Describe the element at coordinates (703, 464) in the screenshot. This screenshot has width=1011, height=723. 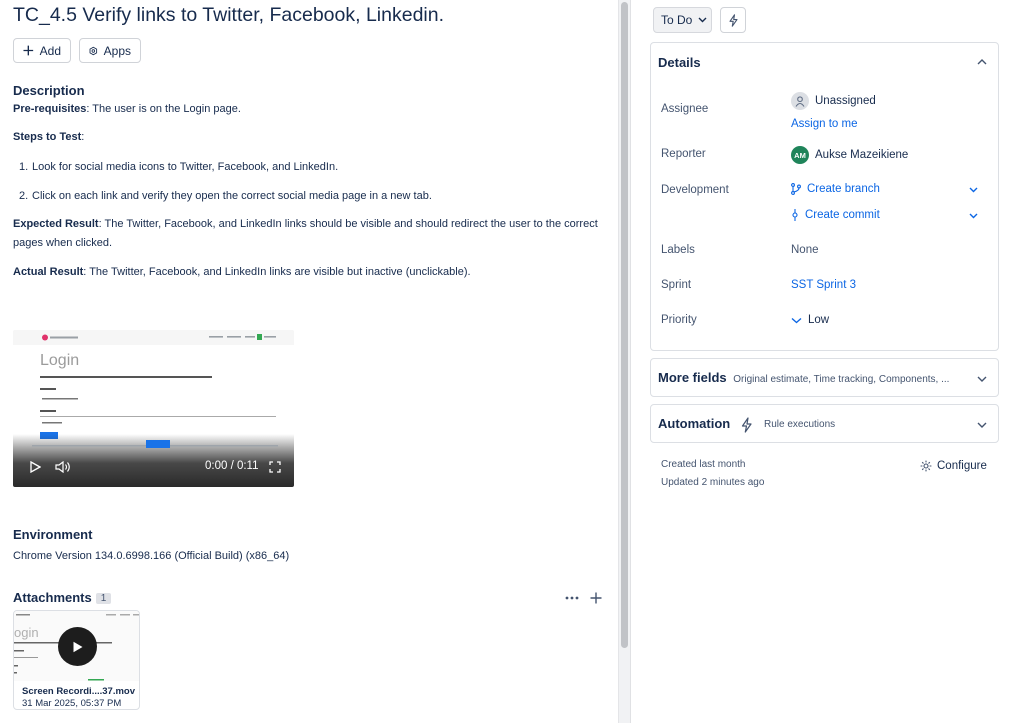
I see `created-timestamp: Created last month` at that location.